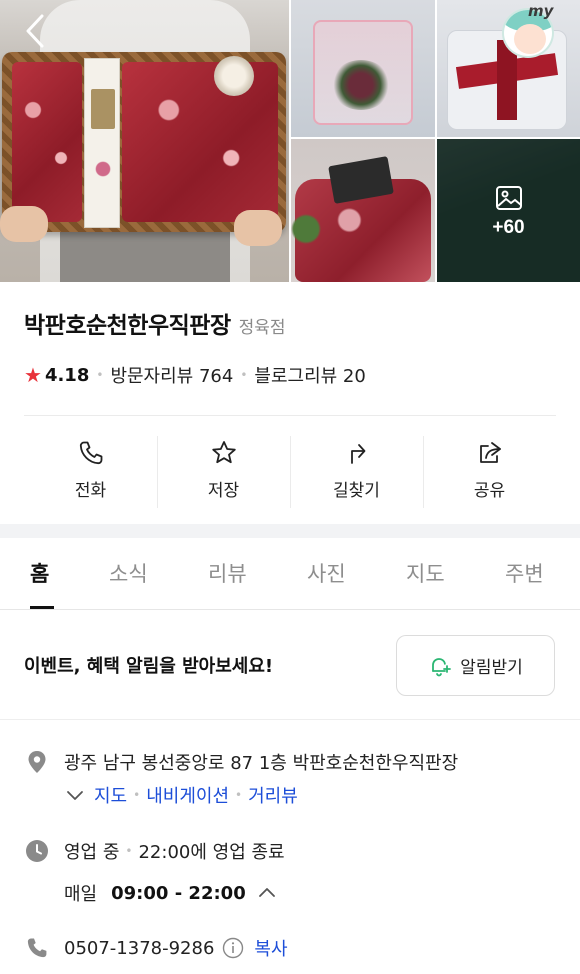 Image resolution: width=580 pixels, height=974 pixels. Describe the element at coordinates (273, 795) in the screenshot. I see `streetview-link: 거리뷰` at that location.